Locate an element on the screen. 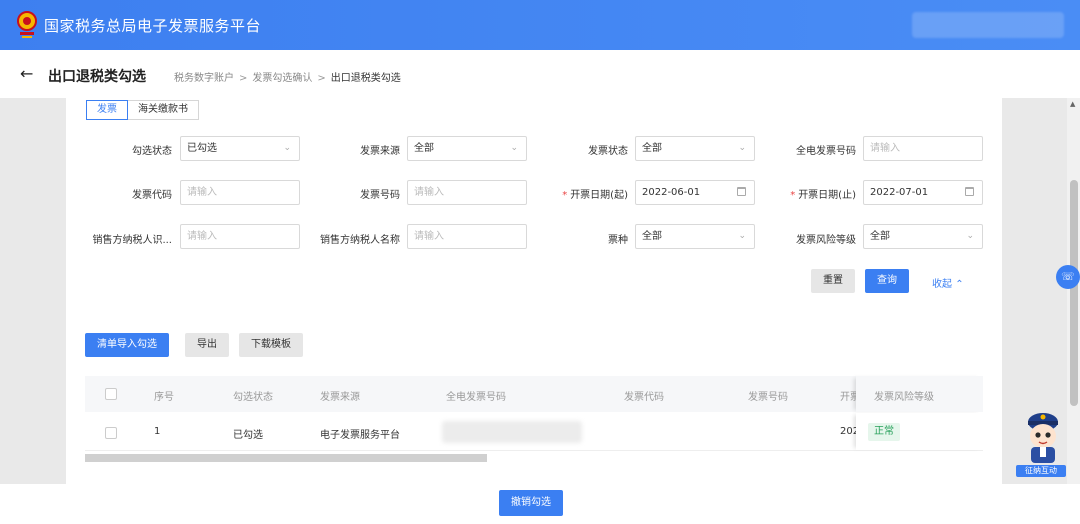  collapse-link: 收起 ⌃ is located at coordinates (948, 282).